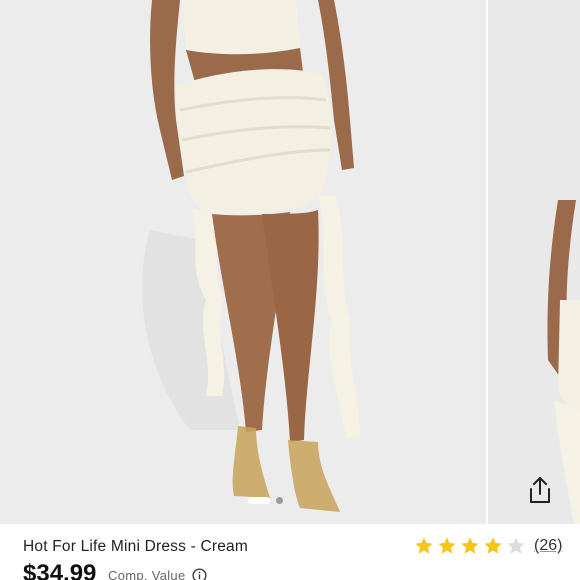 The image size is (580, 580). I want to click on product-image-next, so click(534, 262).